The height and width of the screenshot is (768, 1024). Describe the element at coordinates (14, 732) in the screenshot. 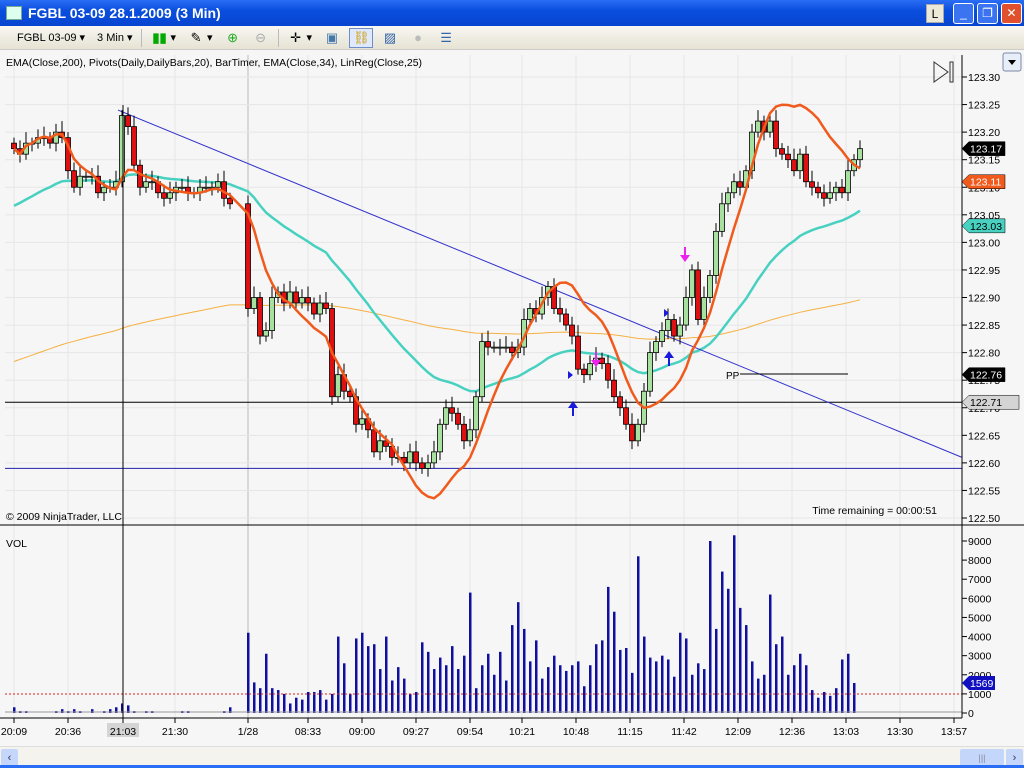

I see `time-tick-label: 20:09` at that location.